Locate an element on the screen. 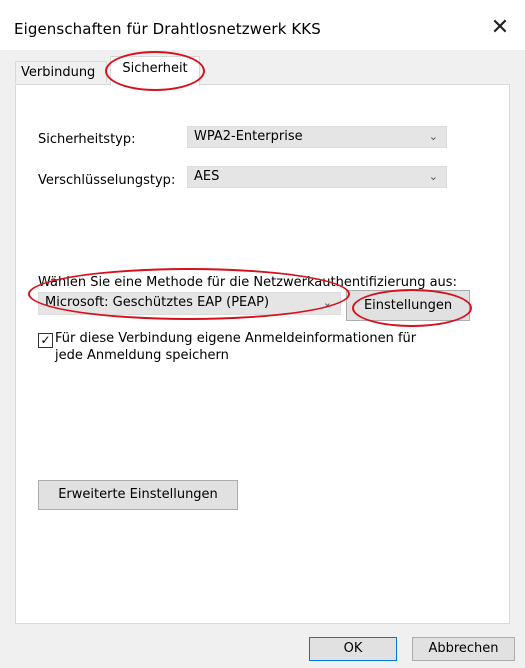 The height and width of the screenshot is (668, 525). security-type-label: Sicherheitstyp: is located at coordinates (87, 139).